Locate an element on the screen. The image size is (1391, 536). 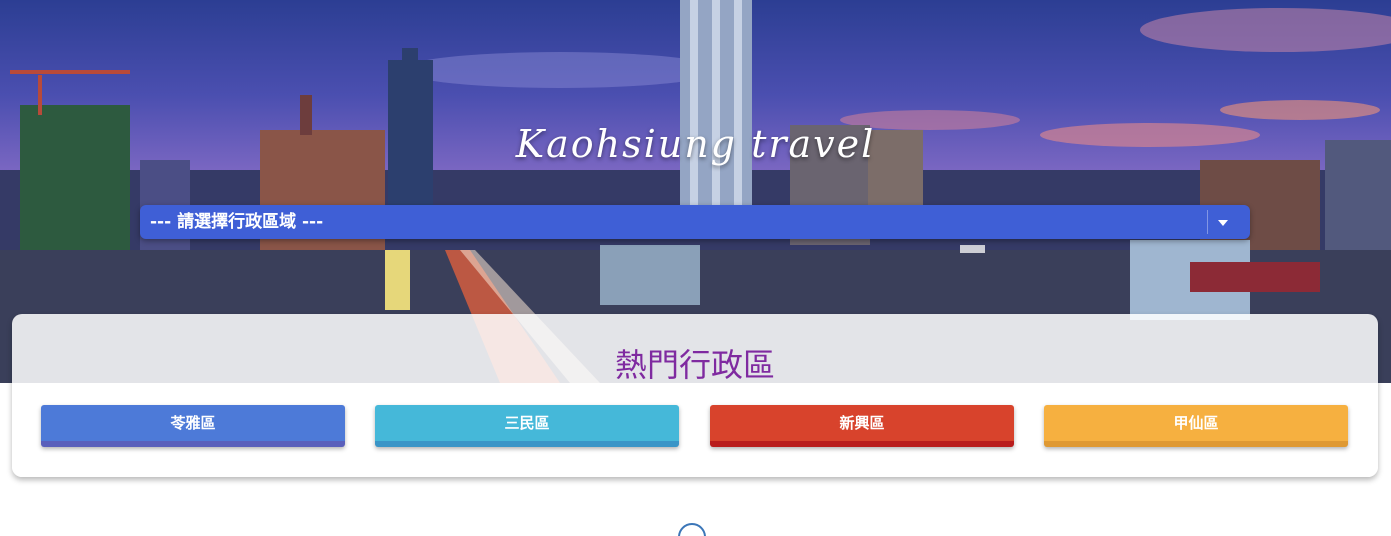
district-button-lingya: 苓雅區 is located at coordinates (193, 426).